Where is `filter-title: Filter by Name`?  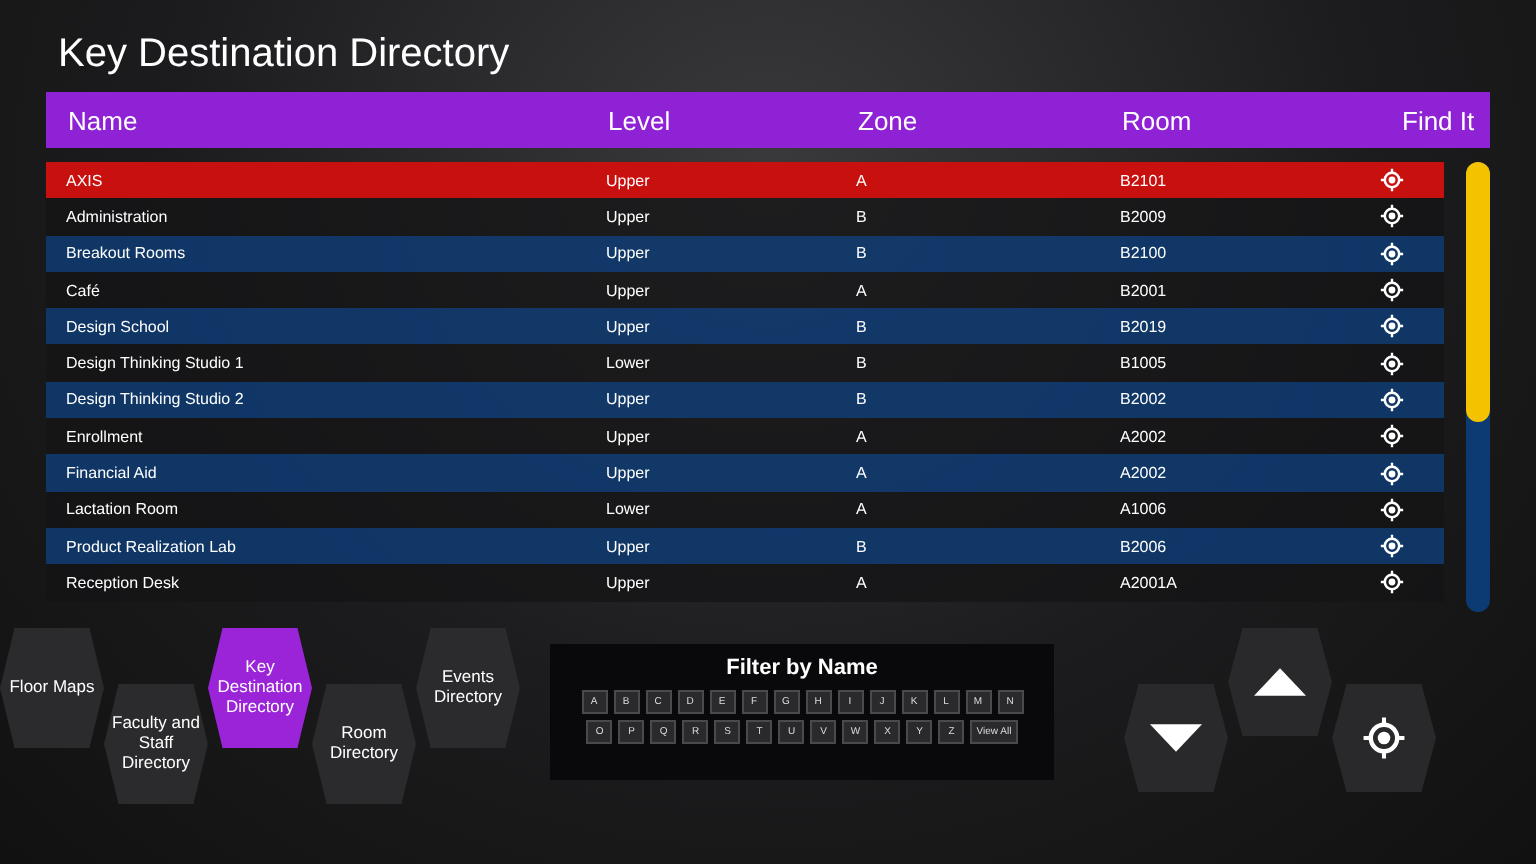 filter-title: Filter by Name is located at coordinates (802, 668).